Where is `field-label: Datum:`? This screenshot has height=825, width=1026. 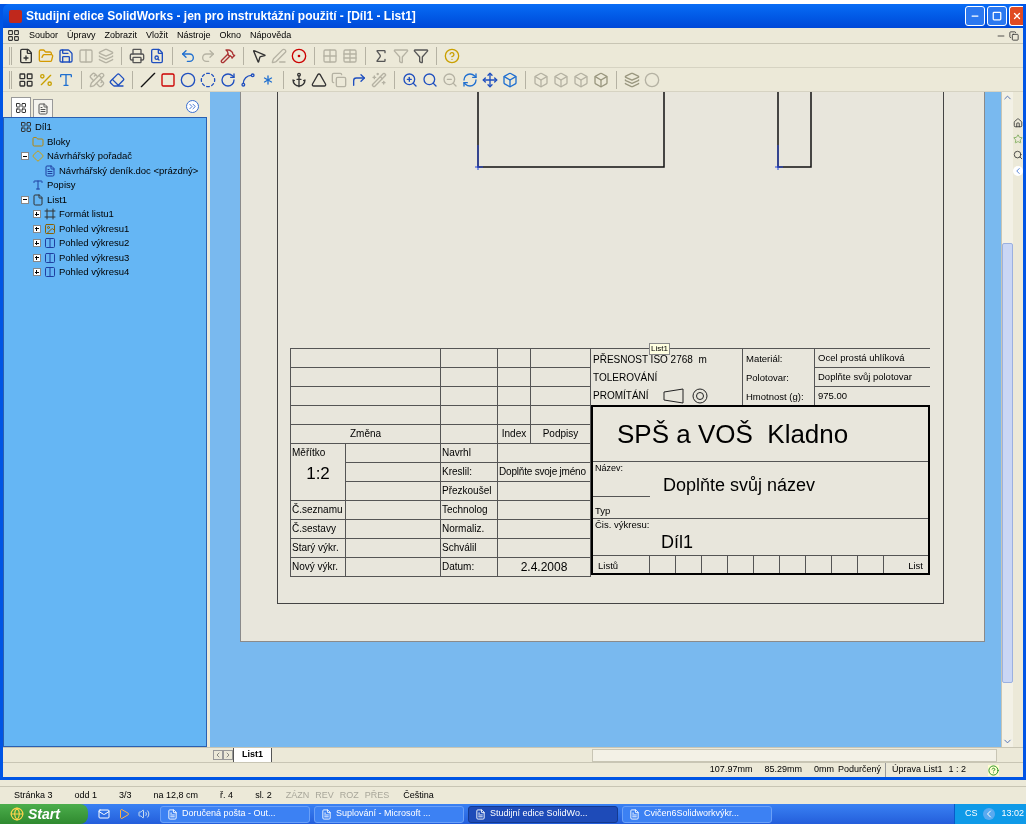
field-label: Datum: is located at coordinates (469, 567).